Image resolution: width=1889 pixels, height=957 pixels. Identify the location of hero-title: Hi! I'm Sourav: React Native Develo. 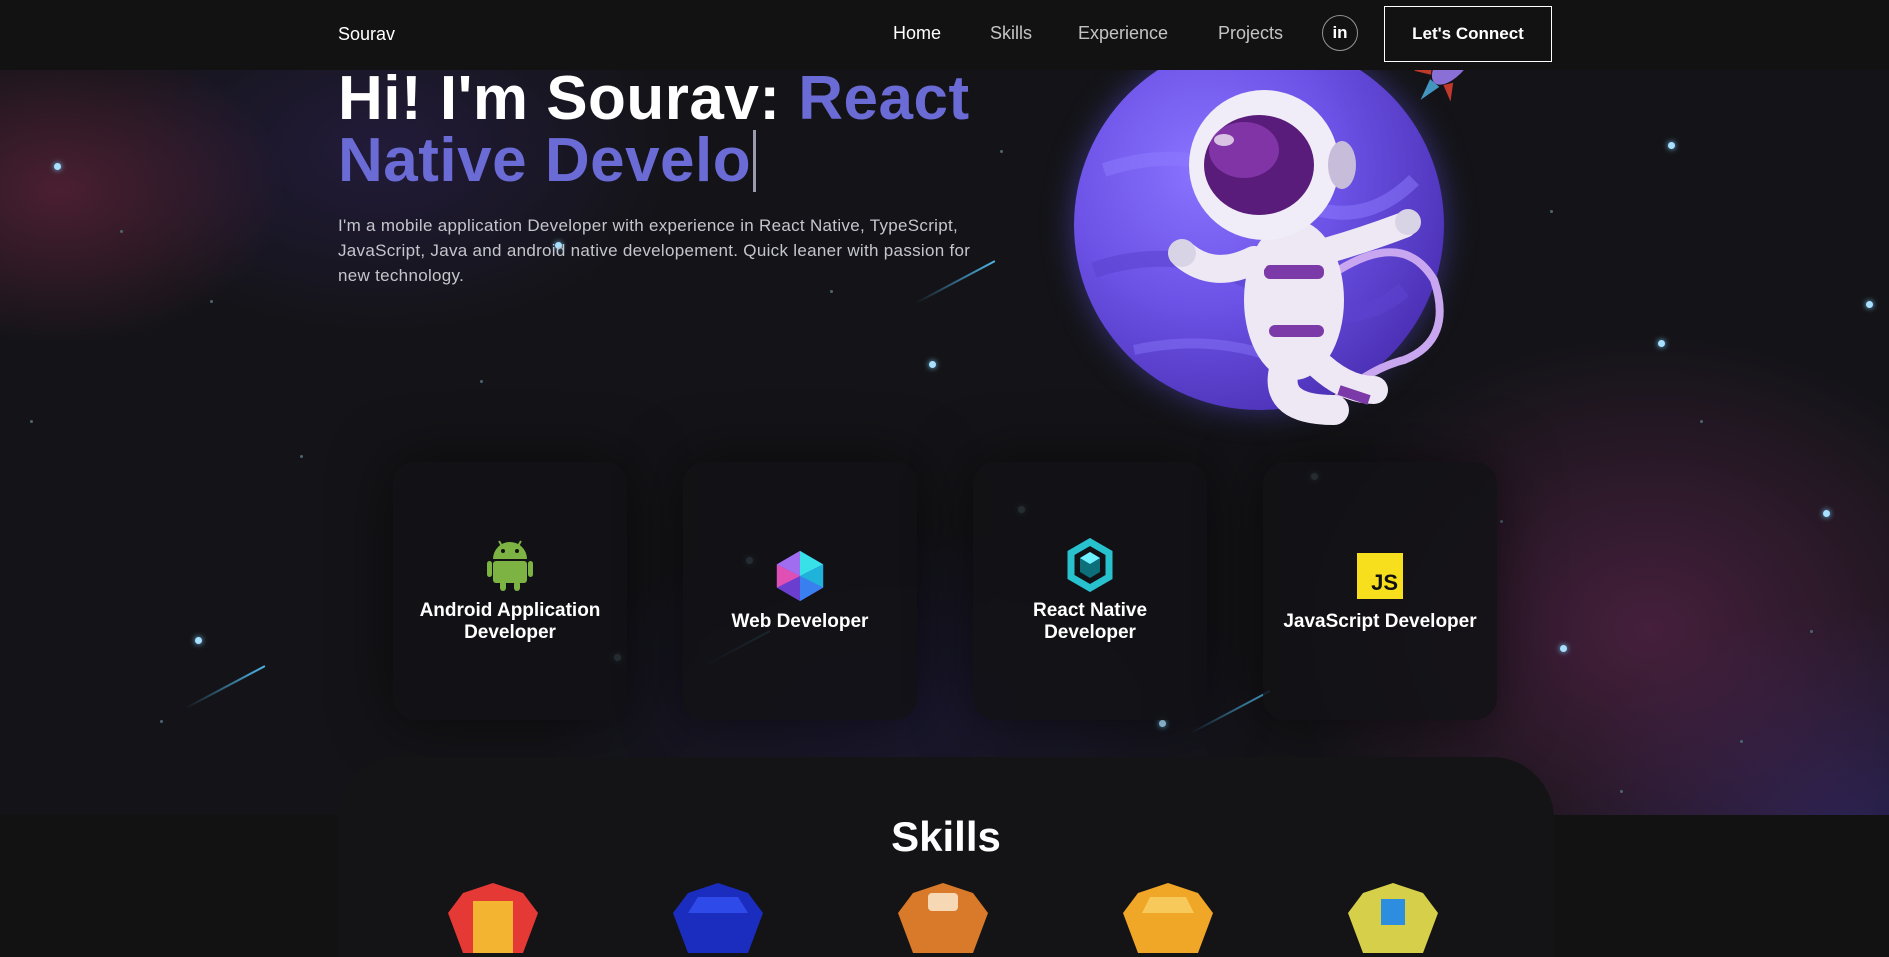
(688, 130).